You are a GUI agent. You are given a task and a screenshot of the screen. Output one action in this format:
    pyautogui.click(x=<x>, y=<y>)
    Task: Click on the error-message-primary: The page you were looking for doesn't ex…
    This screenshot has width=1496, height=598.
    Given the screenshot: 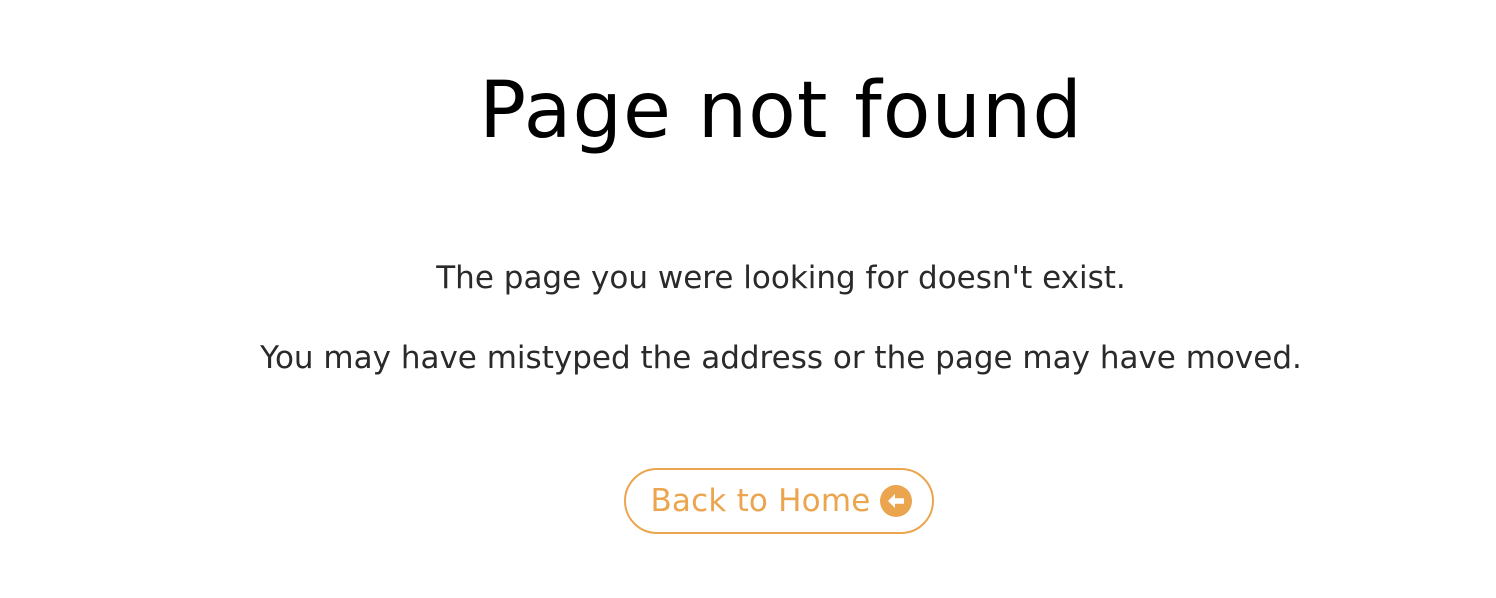 What is the action you would take?
    pyautogui.click(x=781, y=278)
    